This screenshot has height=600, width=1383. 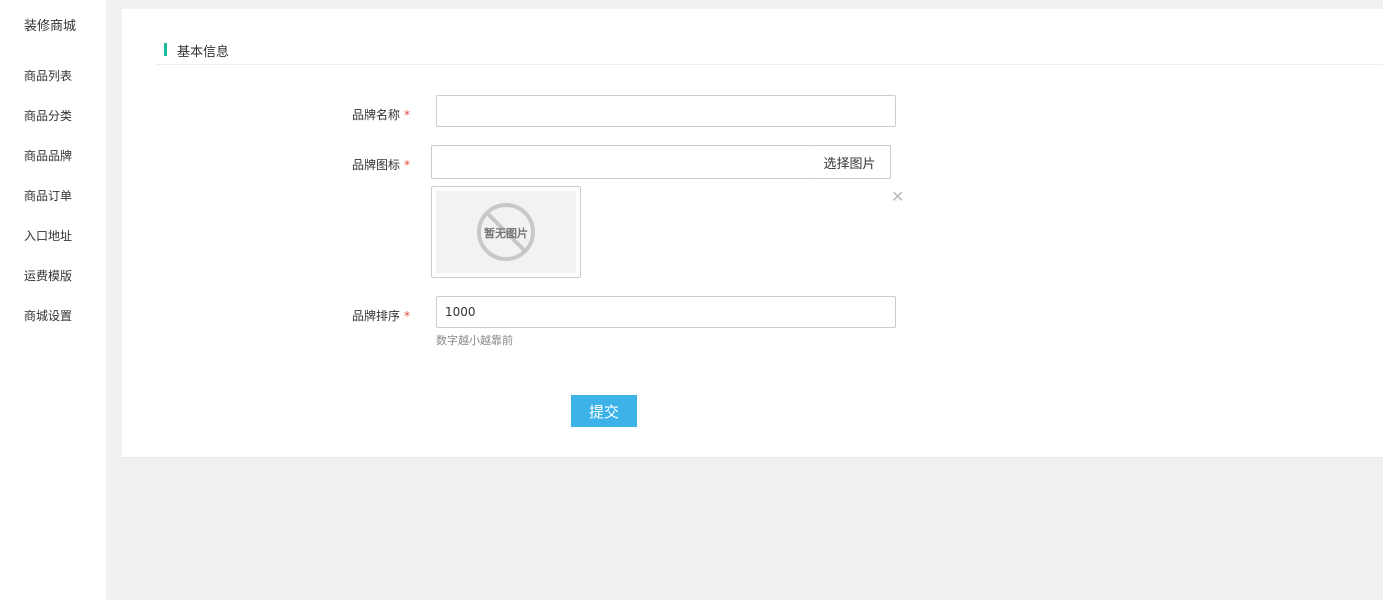 I want to click on brand-icon-label: 品牌图标 *, so click(x=381, y=164).